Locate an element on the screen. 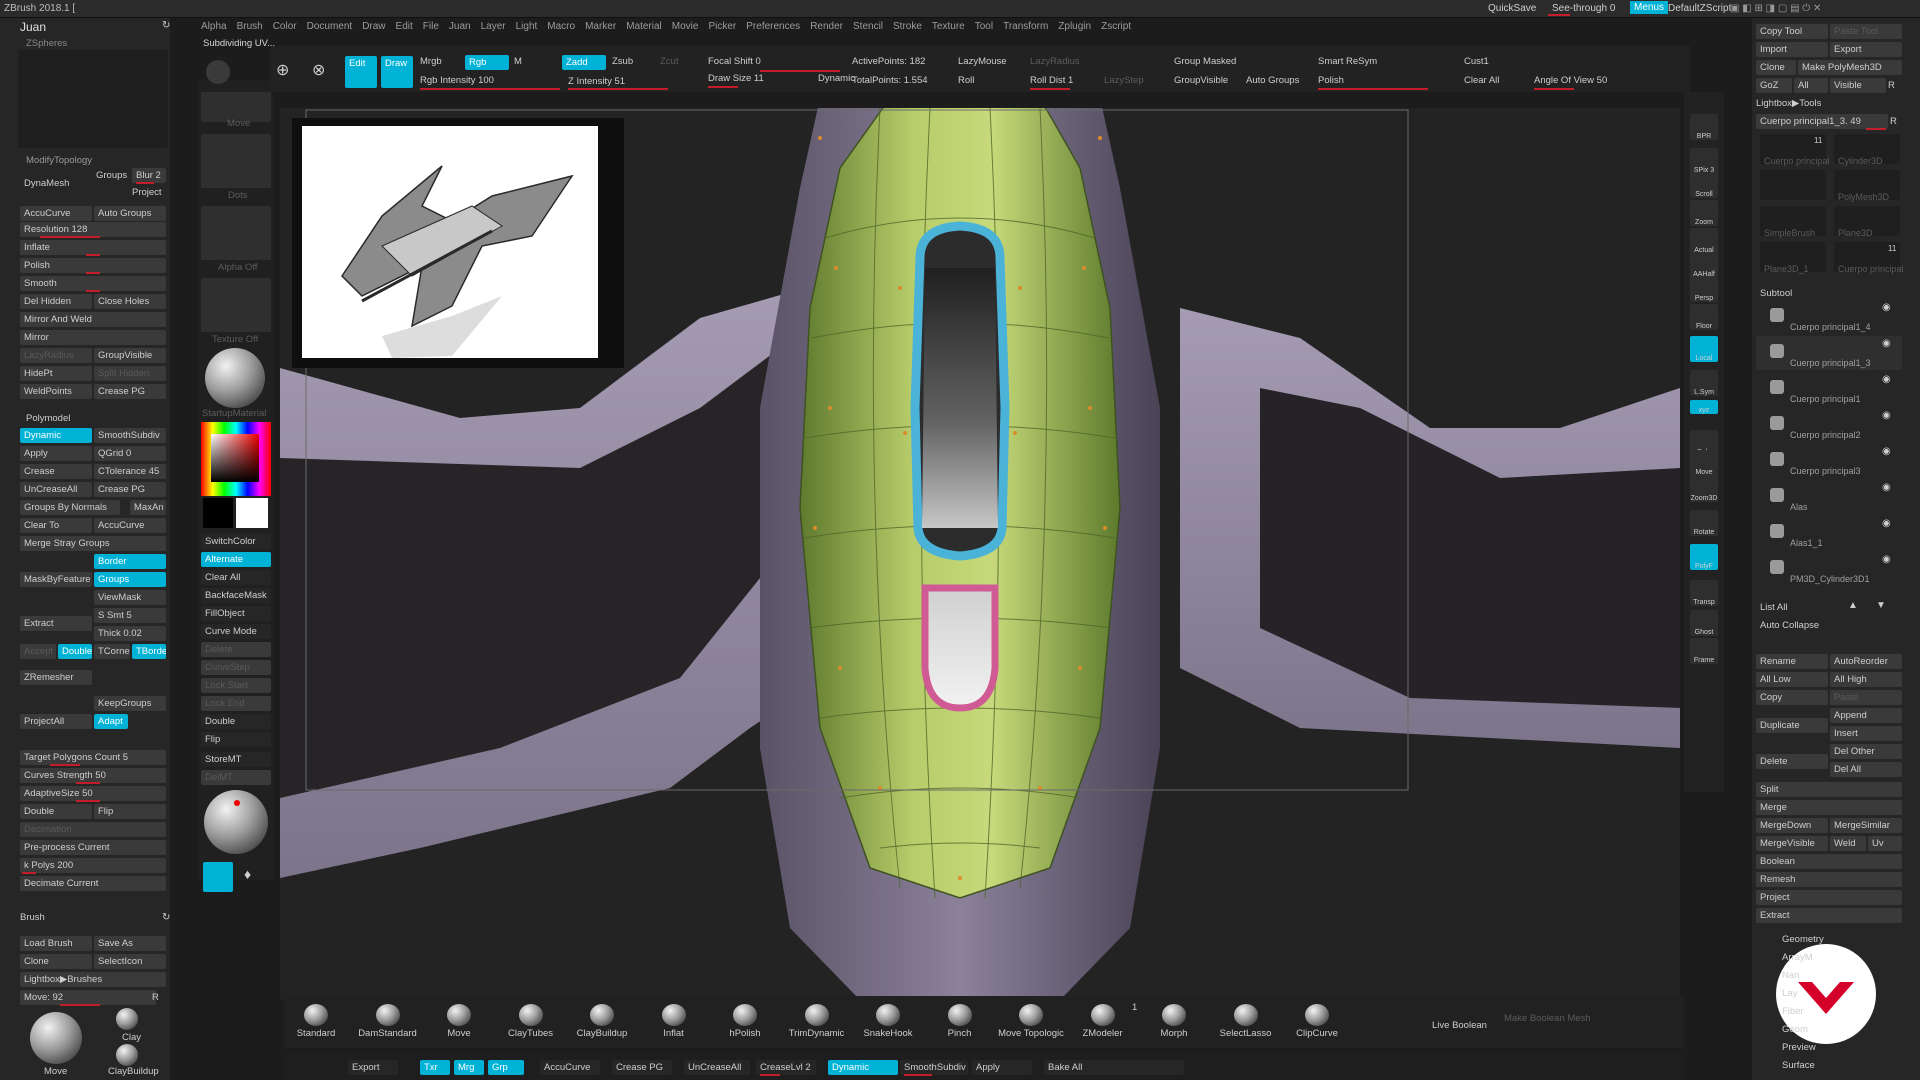  storemt-button: StoreMT is located at coordinates (236, 759).